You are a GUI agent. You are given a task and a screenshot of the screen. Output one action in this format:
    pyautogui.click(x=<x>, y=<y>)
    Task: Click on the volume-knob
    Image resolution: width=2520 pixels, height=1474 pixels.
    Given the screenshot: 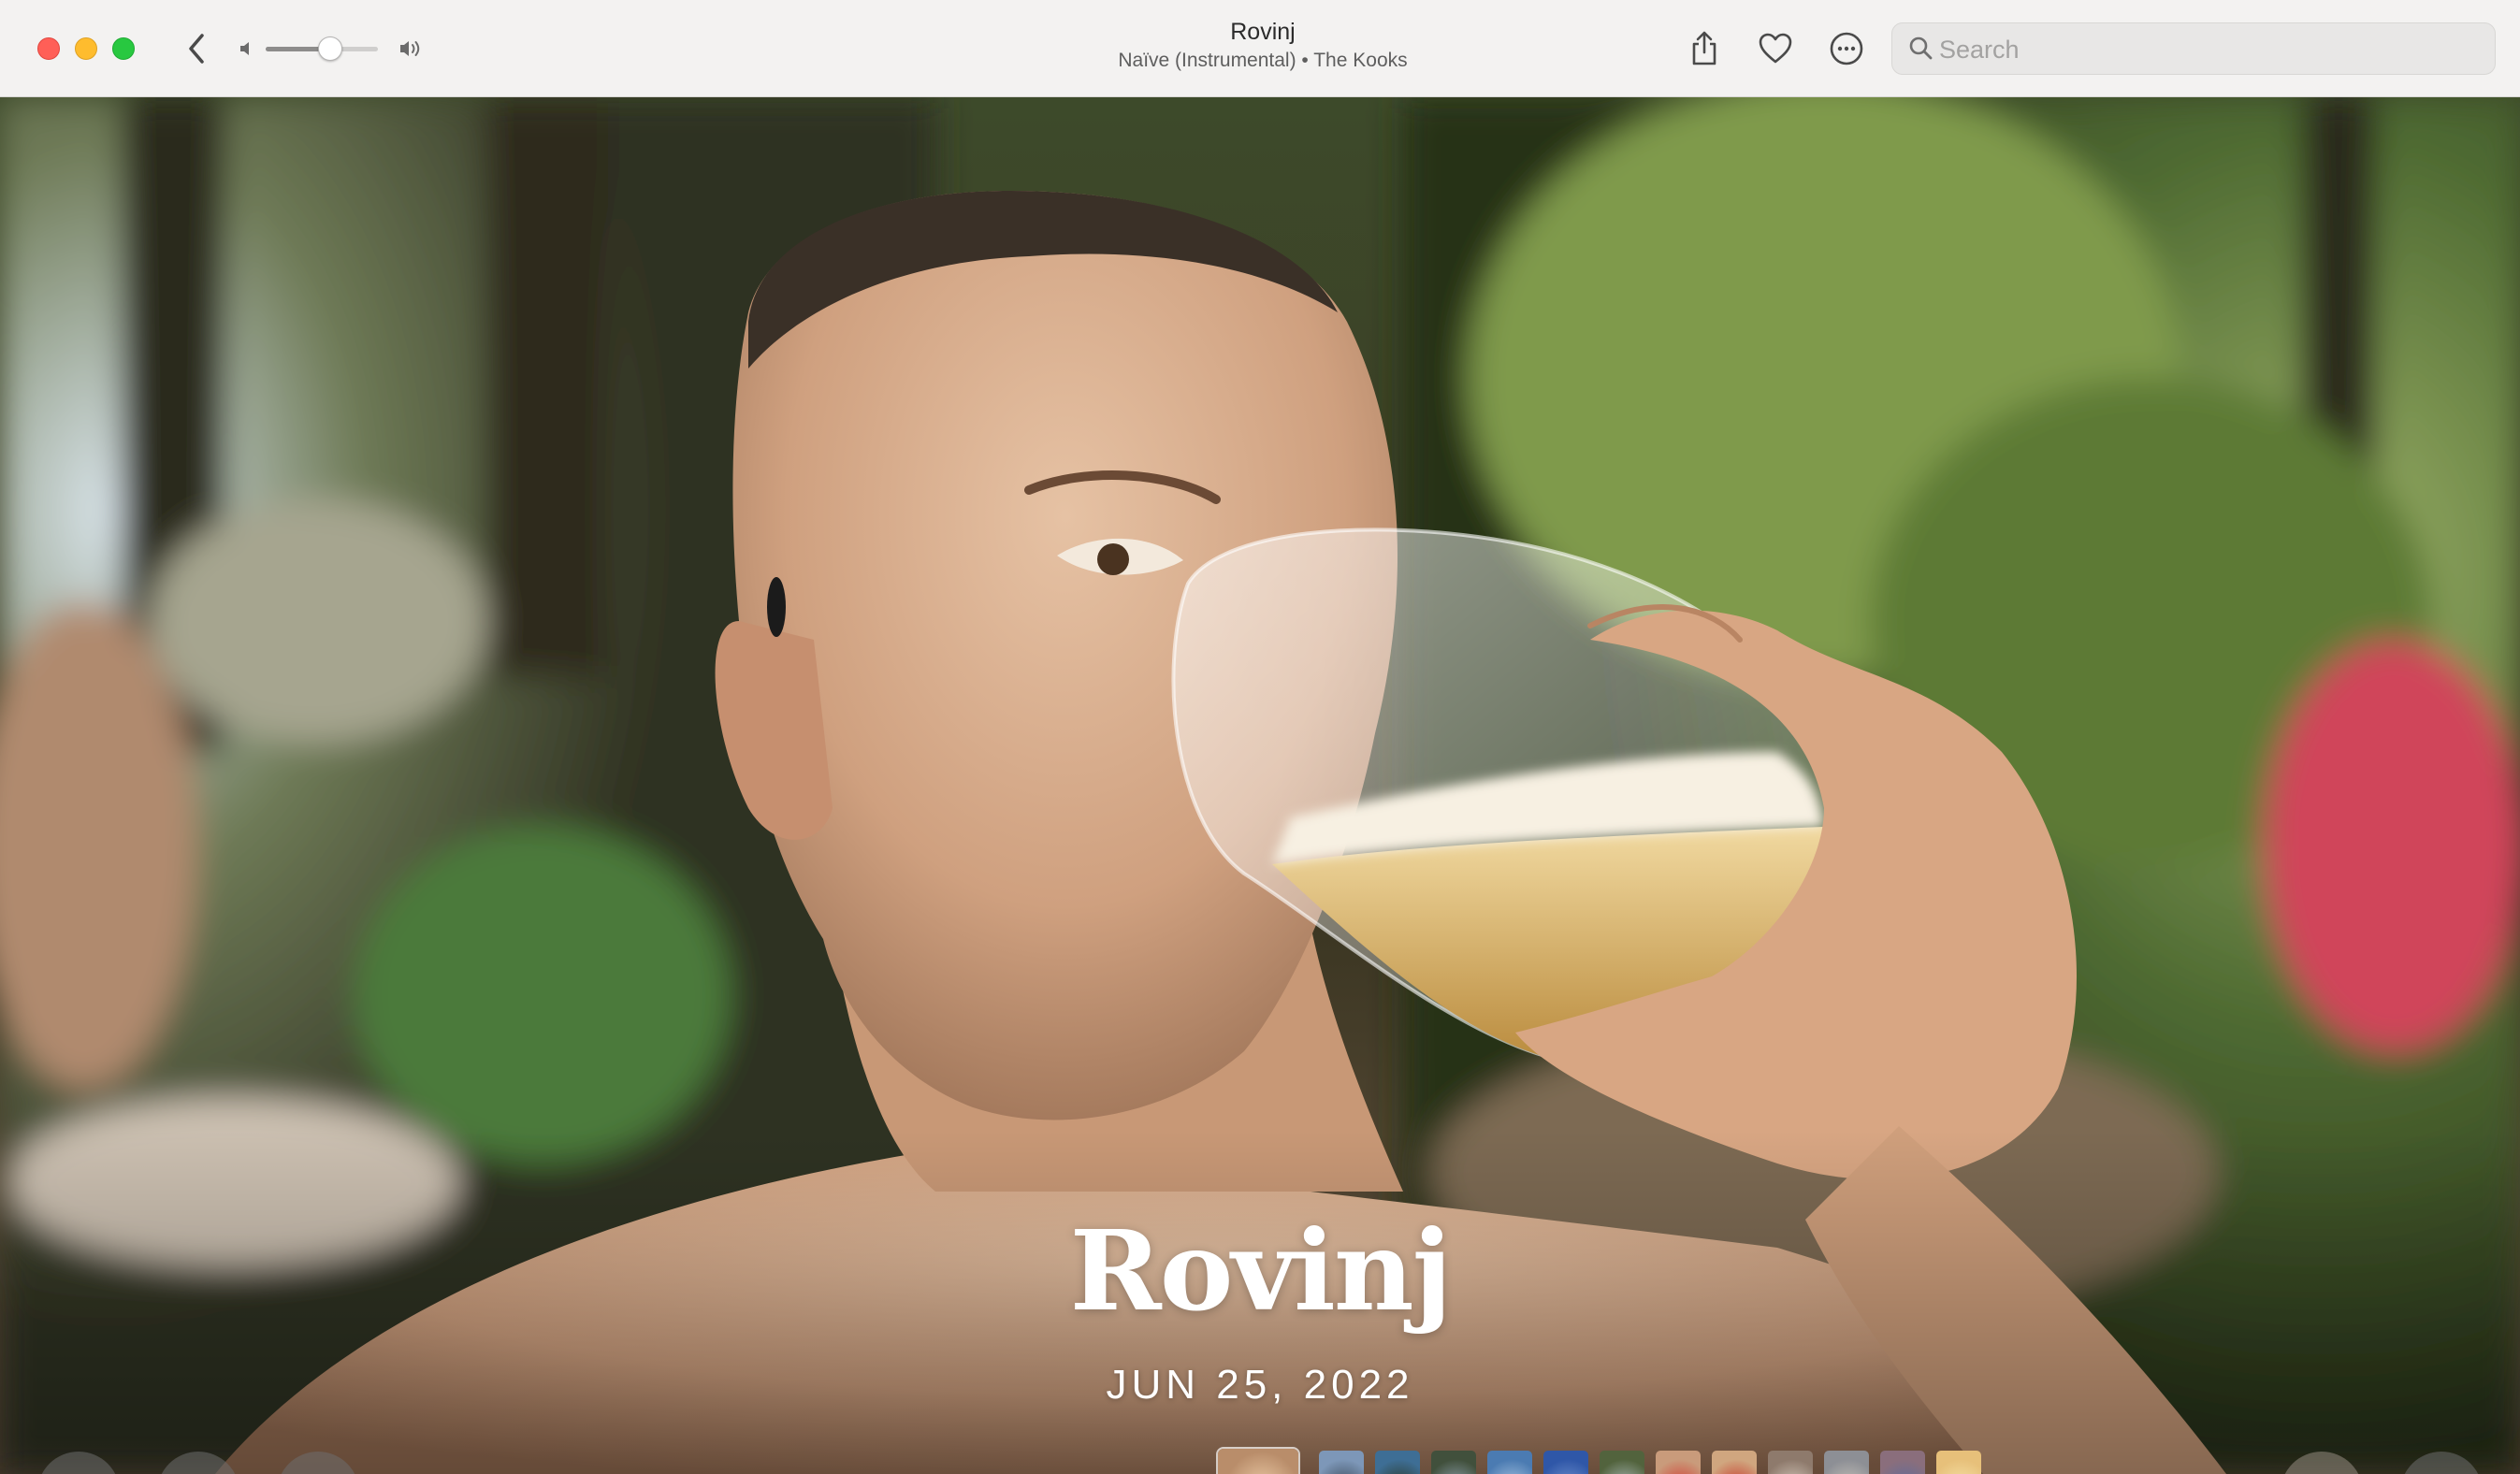 What is the action you would take?
    pyautogui.click(x=330, y=48)
    